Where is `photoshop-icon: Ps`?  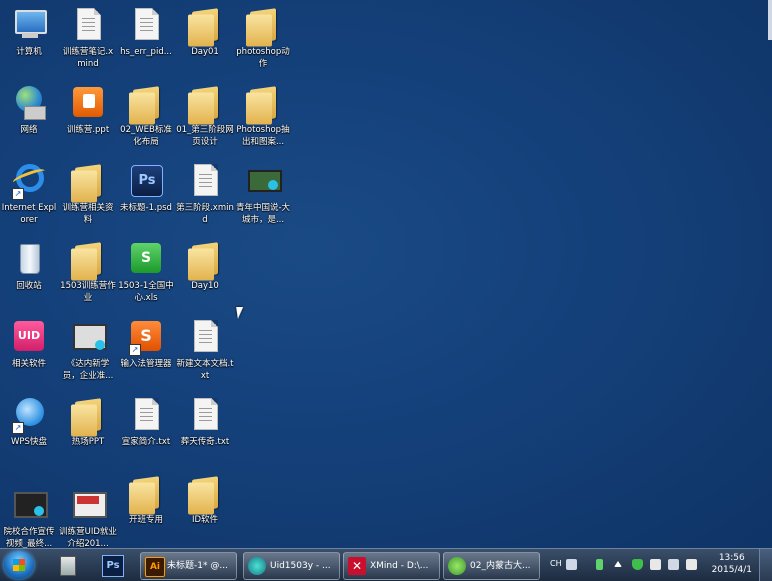 photoshop-icon: Ps is located at coordinates (113, 566).